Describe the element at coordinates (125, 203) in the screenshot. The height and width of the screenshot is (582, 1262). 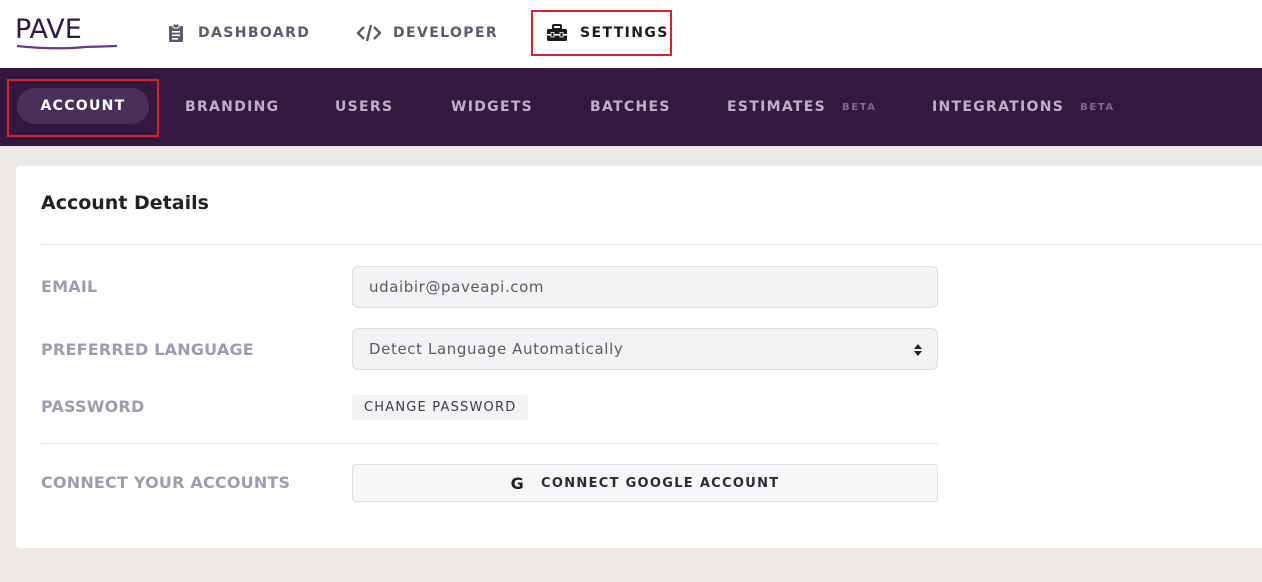
I see `page-title: Account Details` at that location.